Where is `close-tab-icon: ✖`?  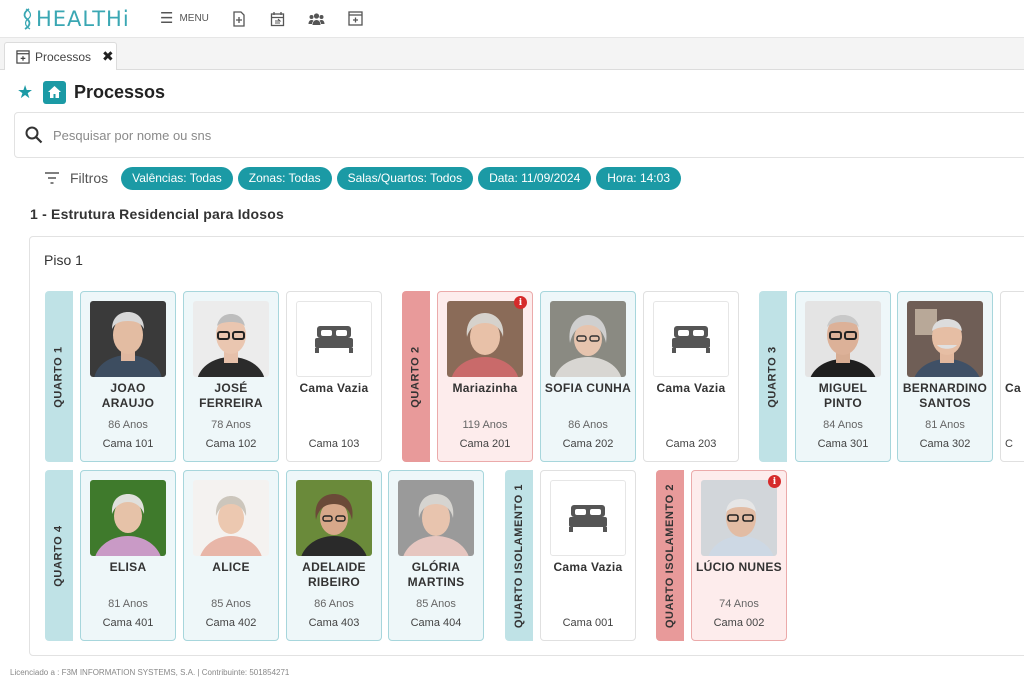 close-tab-icon: ✖ is located at coordinates (108, 56).